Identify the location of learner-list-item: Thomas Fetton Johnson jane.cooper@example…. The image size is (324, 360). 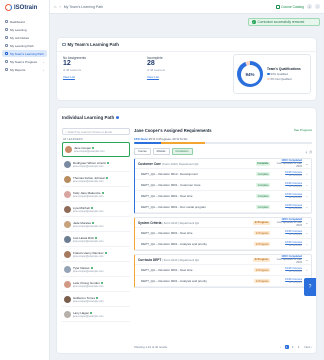
(96, 179).